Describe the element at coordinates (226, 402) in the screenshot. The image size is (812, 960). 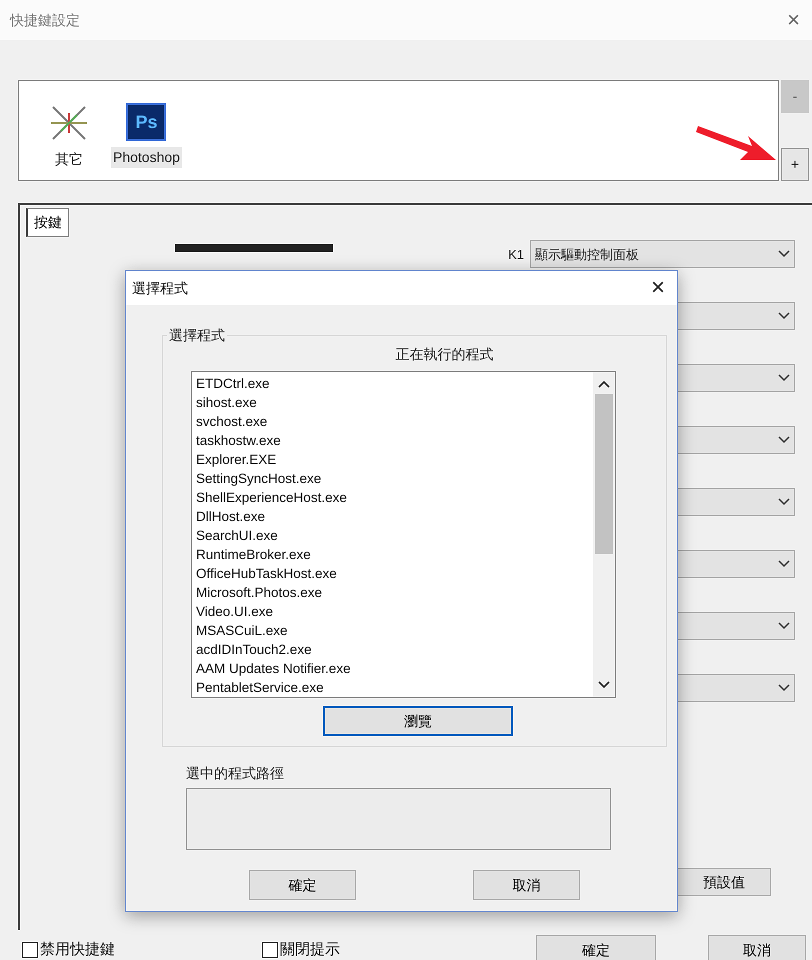
I see `program-item: sihost.exe` at that location.